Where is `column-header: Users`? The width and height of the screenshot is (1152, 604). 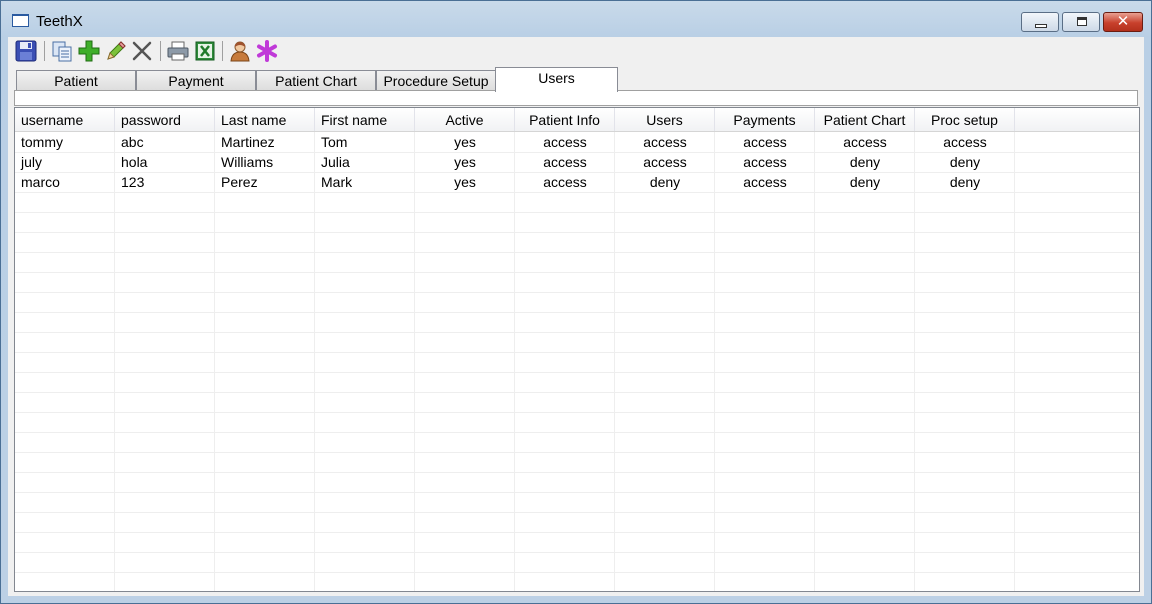
column-header: Users is located at coordinates (665, 119).